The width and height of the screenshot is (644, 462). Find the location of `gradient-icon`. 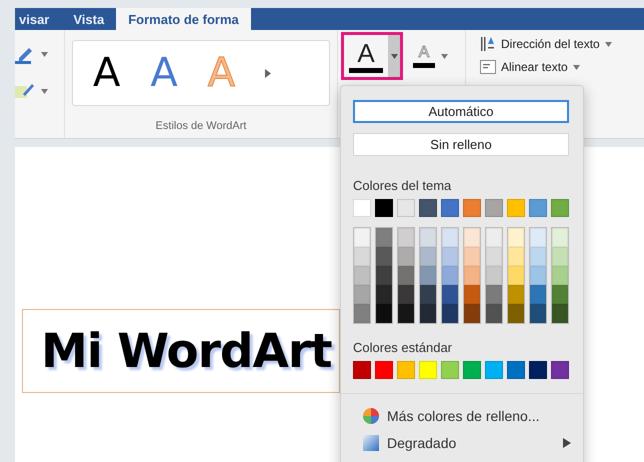

gradient-icon is located at coordinates (371, 442).